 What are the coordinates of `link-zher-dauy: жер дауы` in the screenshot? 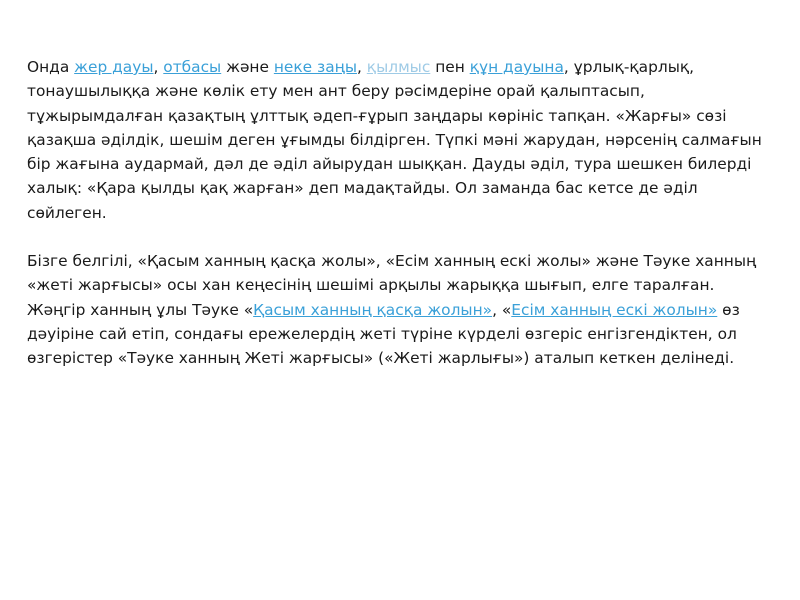 It's located at (113, 67).